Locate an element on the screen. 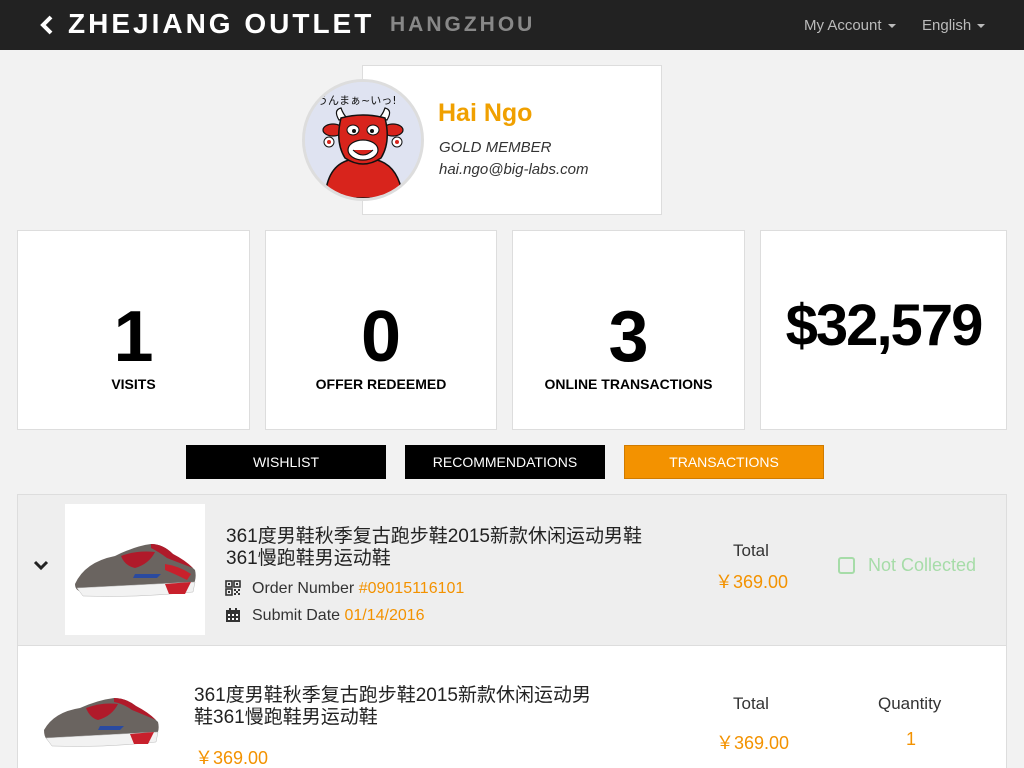 The width and height of the screenshot is (1024, 768). stat-value: 1 is located at coordinates (133, 337).